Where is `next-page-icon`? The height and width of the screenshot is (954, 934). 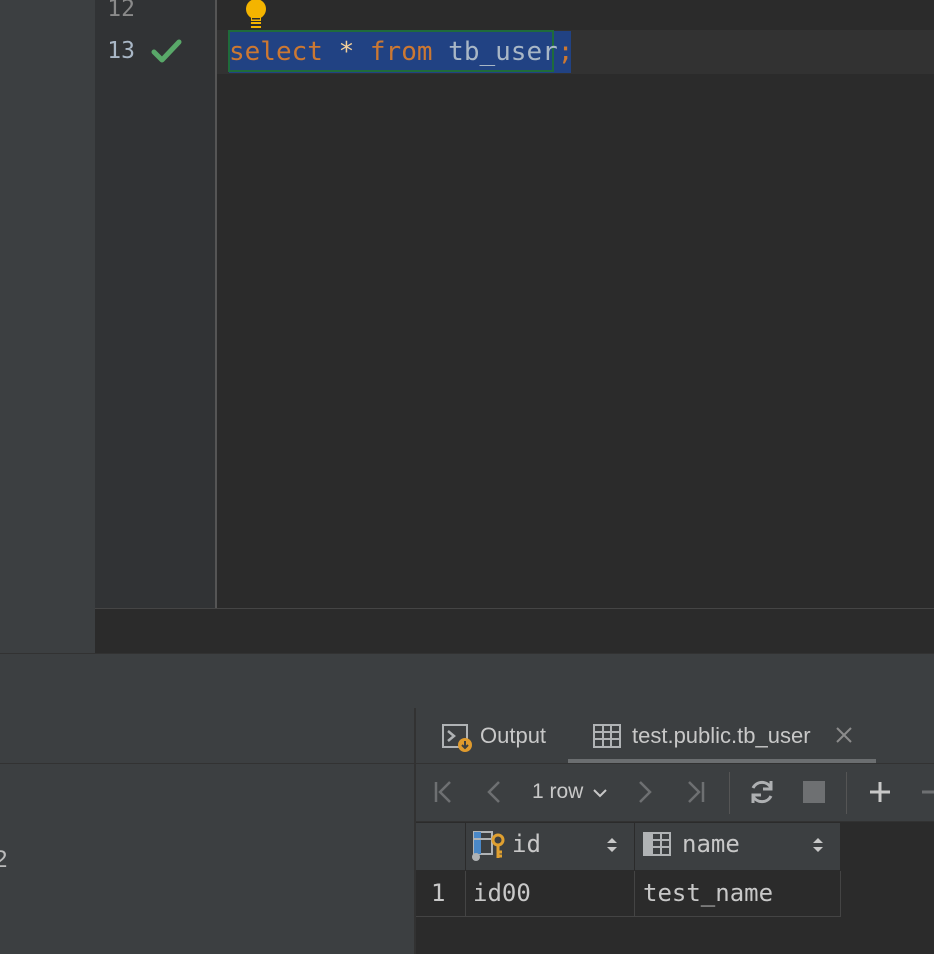 next-page-icon is located at coordinates (644, 792).